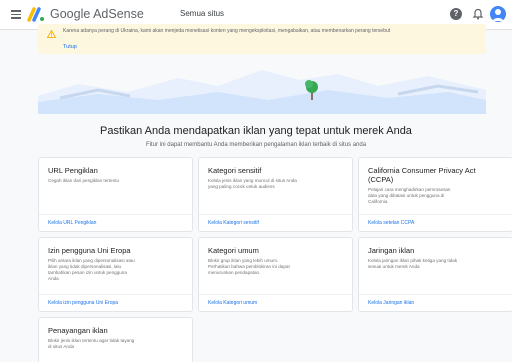  Describe the element at coordinates (233, 223) in the screenshot. I see `manage-sensitive-categories-link: Kelola Kategori sensitif` at that location.